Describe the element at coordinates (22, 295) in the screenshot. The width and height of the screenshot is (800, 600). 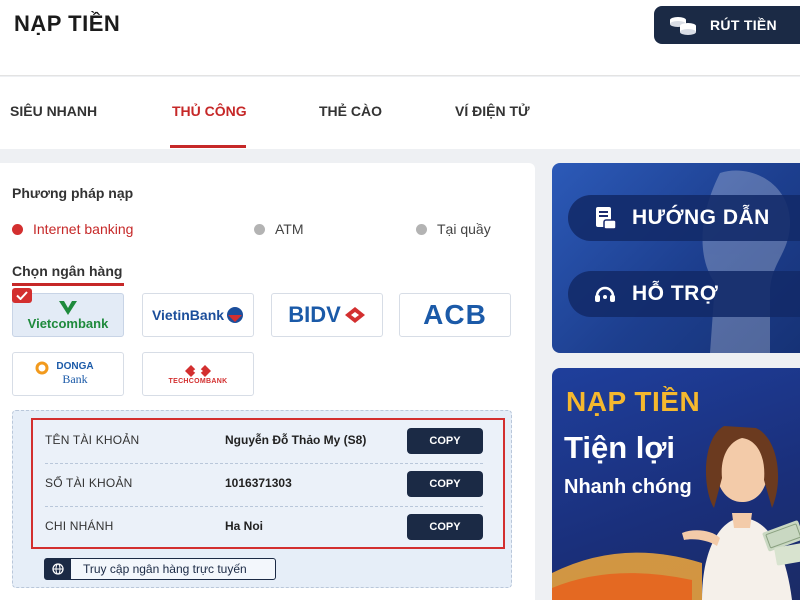
I see `check-icon` at that location.